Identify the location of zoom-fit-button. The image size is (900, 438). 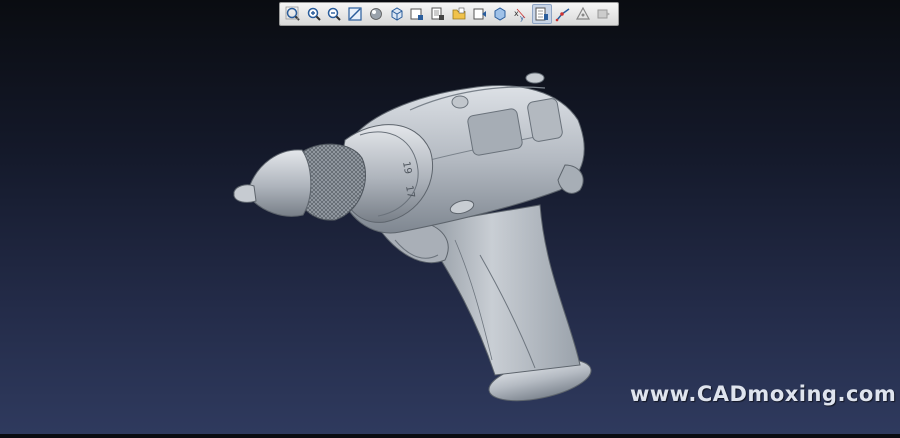
(293, 14).